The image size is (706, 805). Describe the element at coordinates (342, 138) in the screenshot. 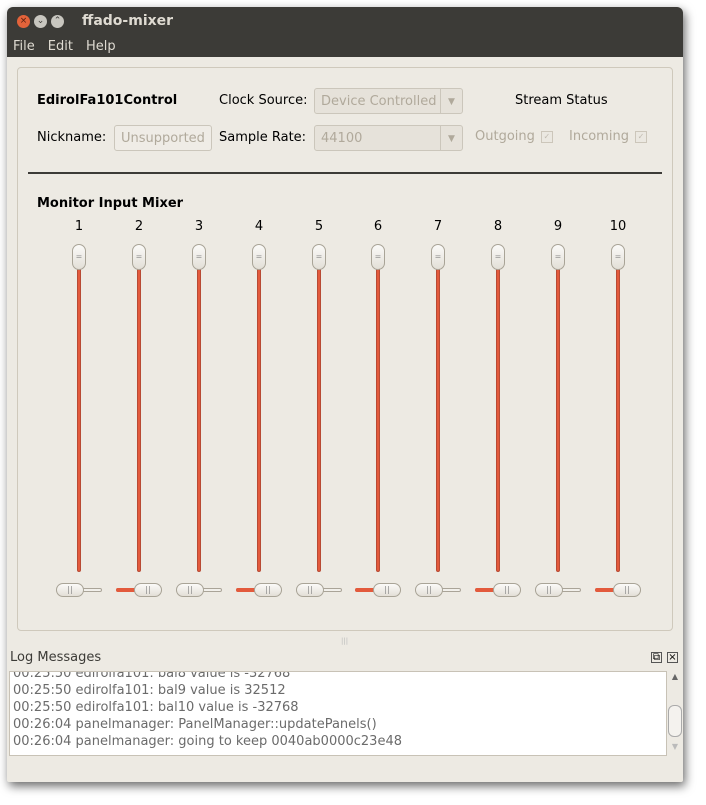

I see `sample-rate-value: 44100` at that location.